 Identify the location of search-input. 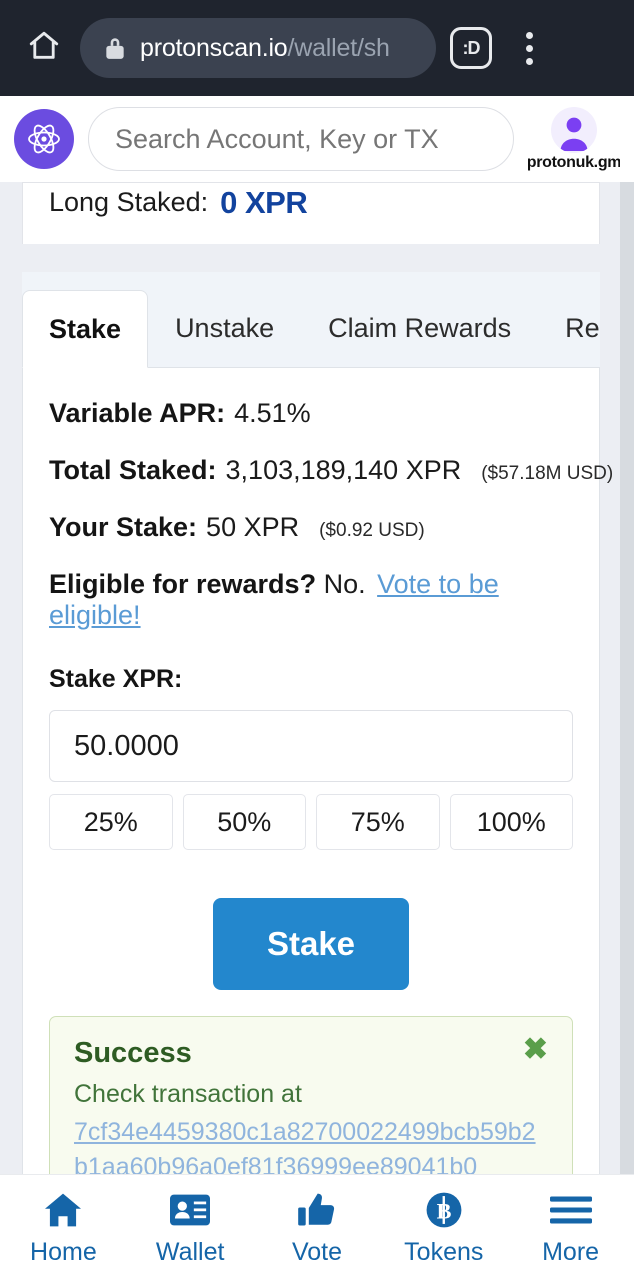
(301, 139).